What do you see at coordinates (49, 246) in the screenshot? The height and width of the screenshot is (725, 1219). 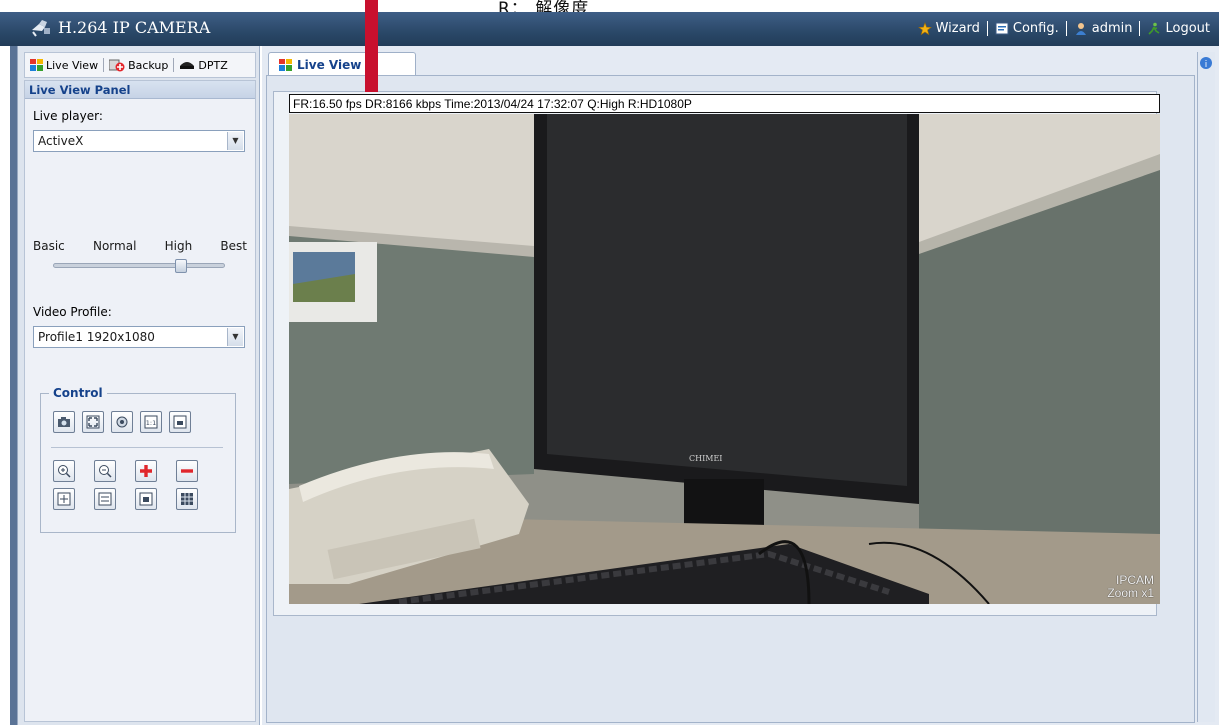 I see `quality-basic-label: Basic` at bounding box center [49, 246].